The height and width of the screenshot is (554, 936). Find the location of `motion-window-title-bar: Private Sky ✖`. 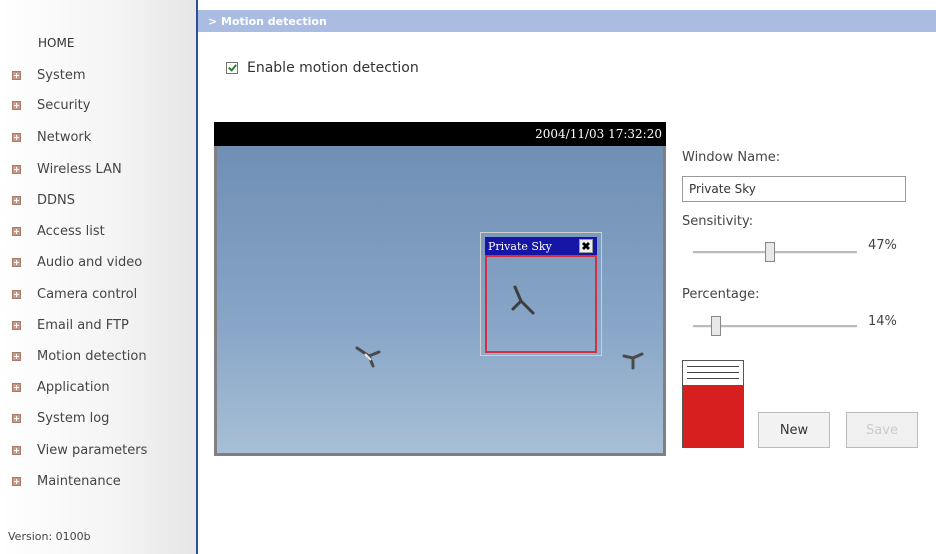

motion-window-title-bar: Private Sky ✖ is located at coordinates (541, 246).